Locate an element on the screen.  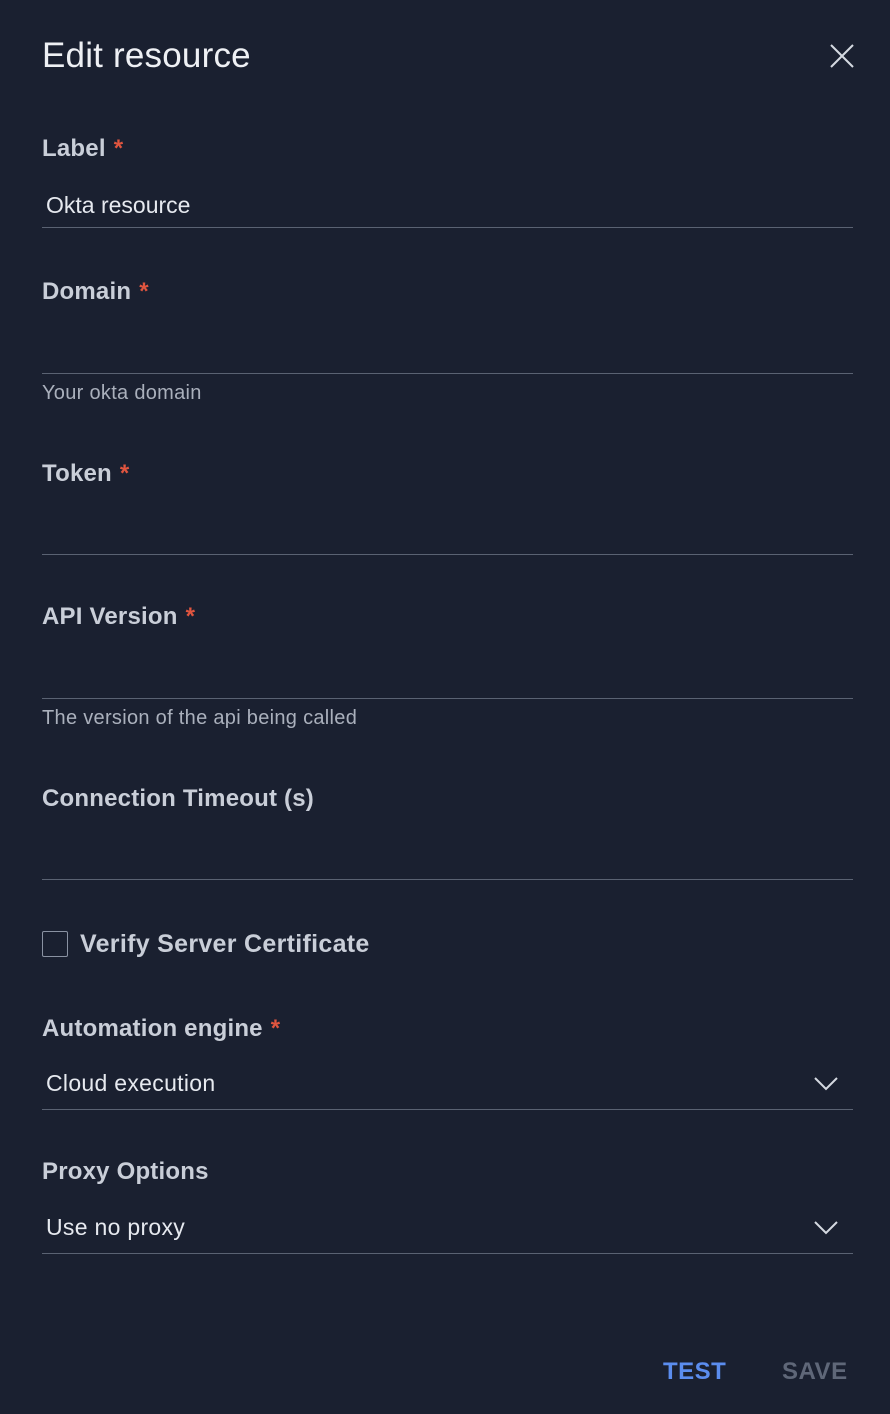
save-button: SAVE is located at coordinates (815, 1372).